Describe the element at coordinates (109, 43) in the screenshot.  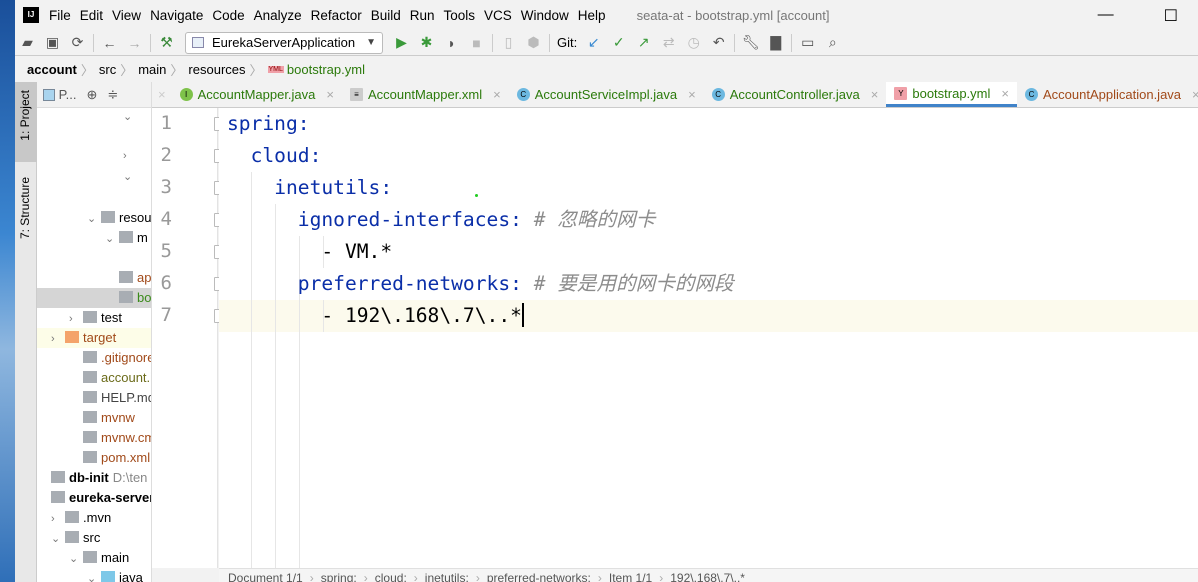
I see `back-icon: ←` at that location.